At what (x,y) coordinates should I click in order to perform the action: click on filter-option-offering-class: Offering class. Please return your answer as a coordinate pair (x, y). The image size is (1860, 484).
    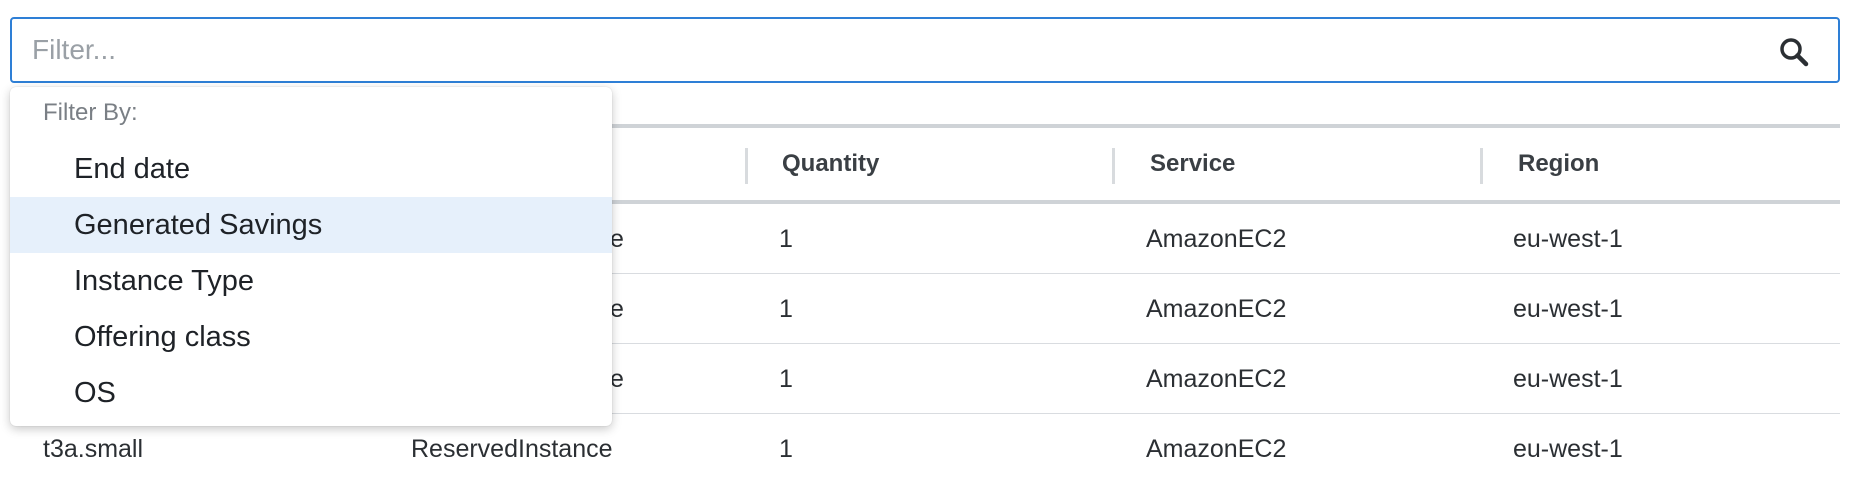
    Looking at the image, I should click on (311, 337).